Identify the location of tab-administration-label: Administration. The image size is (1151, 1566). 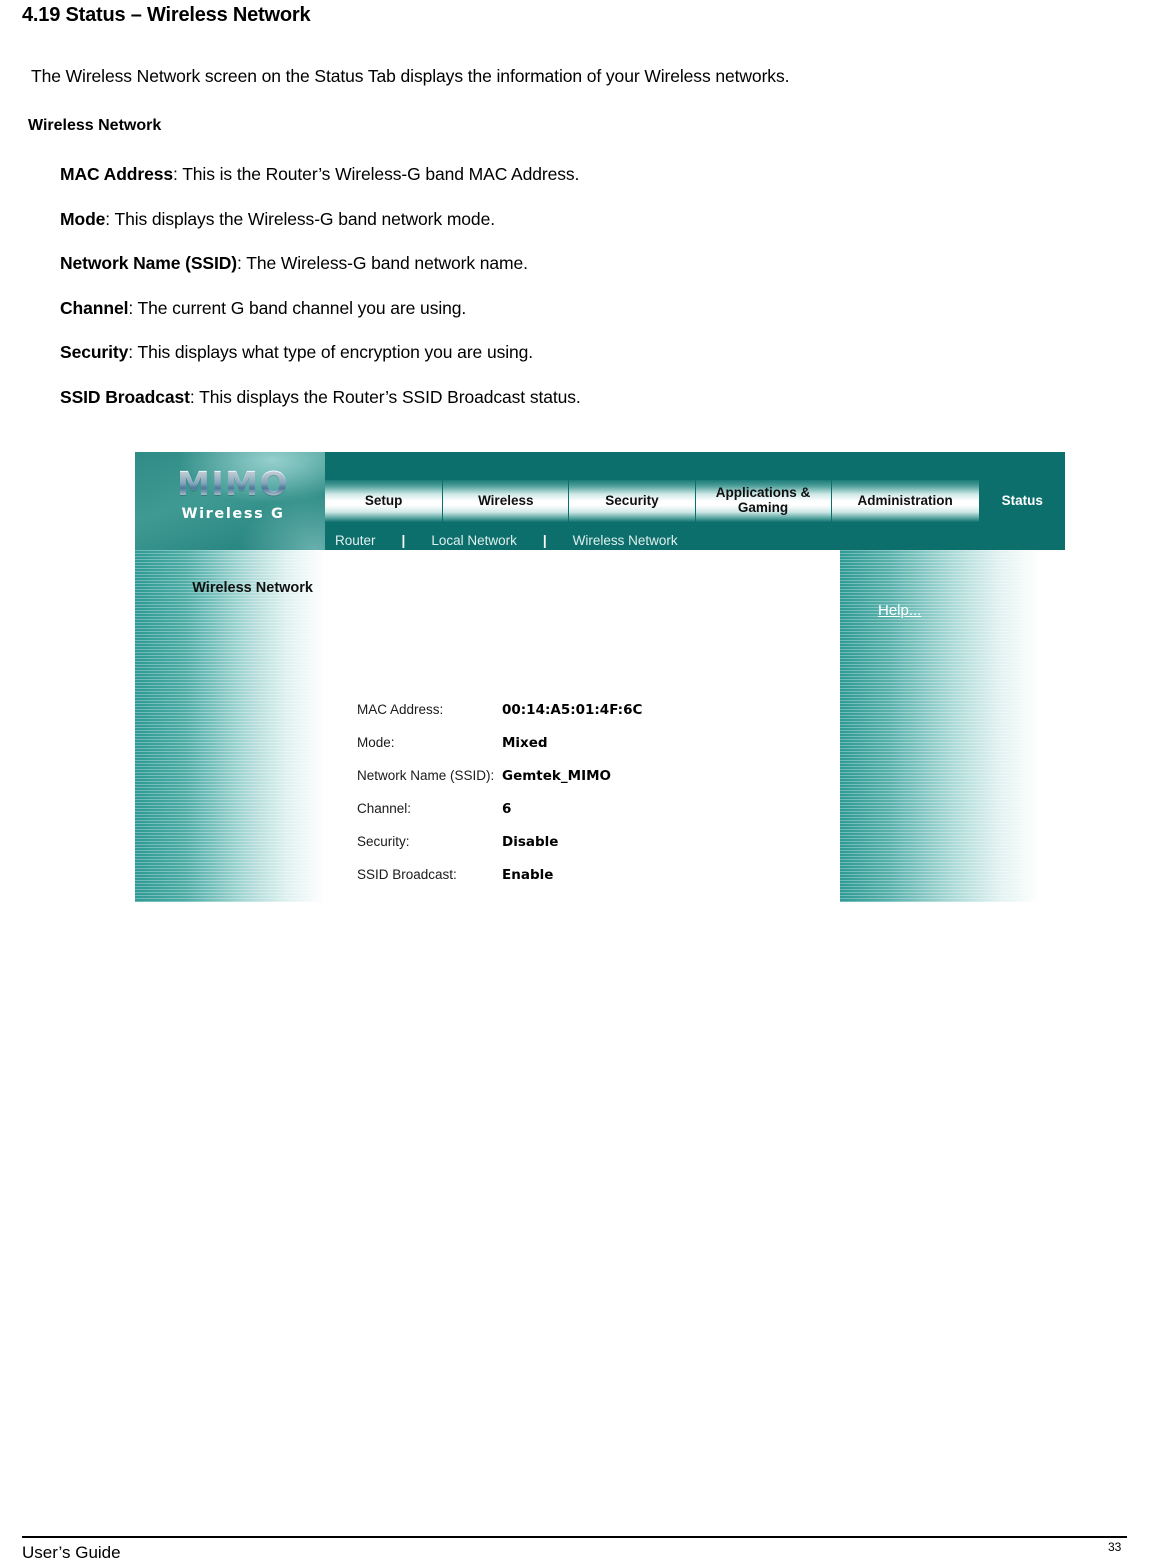
(905, 500).